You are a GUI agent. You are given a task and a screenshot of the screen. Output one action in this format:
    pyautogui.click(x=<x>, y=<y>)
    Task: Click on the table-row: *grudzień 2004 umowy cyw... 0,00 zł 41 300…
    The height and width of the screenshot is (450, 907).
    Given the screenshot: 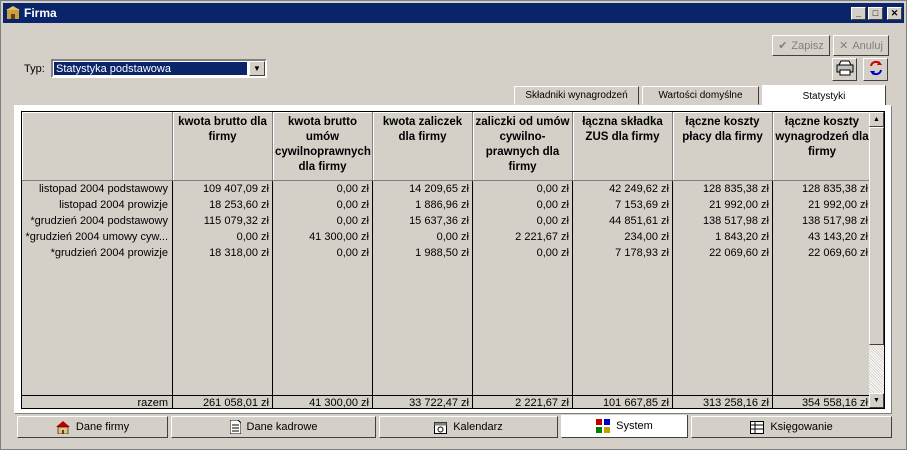 What is the action you would take?
    pyautogui.click(x=447, y=237)
    